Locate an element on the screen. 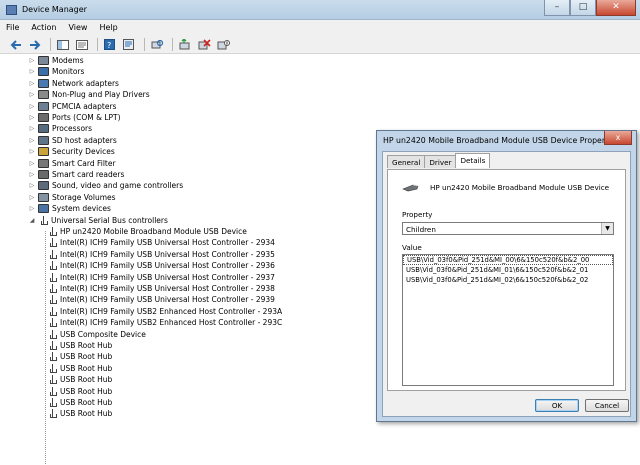 The image size is (640, 465). uninstall-icon is located at coordinates (204, 45).